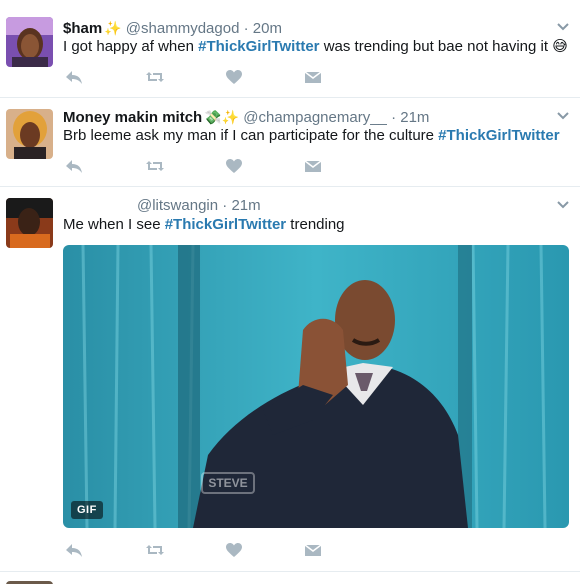 The height and width of the screenshot is (584, 580). Describe the element at coordinates (183, 28) in the screenshot. I see `handle: @shammydagod` at that location.